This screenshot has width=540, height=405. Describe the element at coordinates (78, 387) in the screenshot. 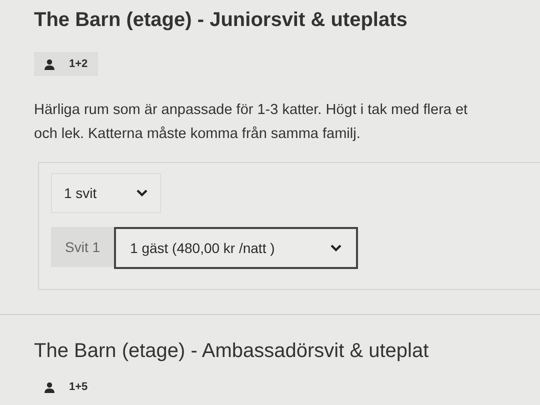

I see `capacity-text: 1+5` at that location.